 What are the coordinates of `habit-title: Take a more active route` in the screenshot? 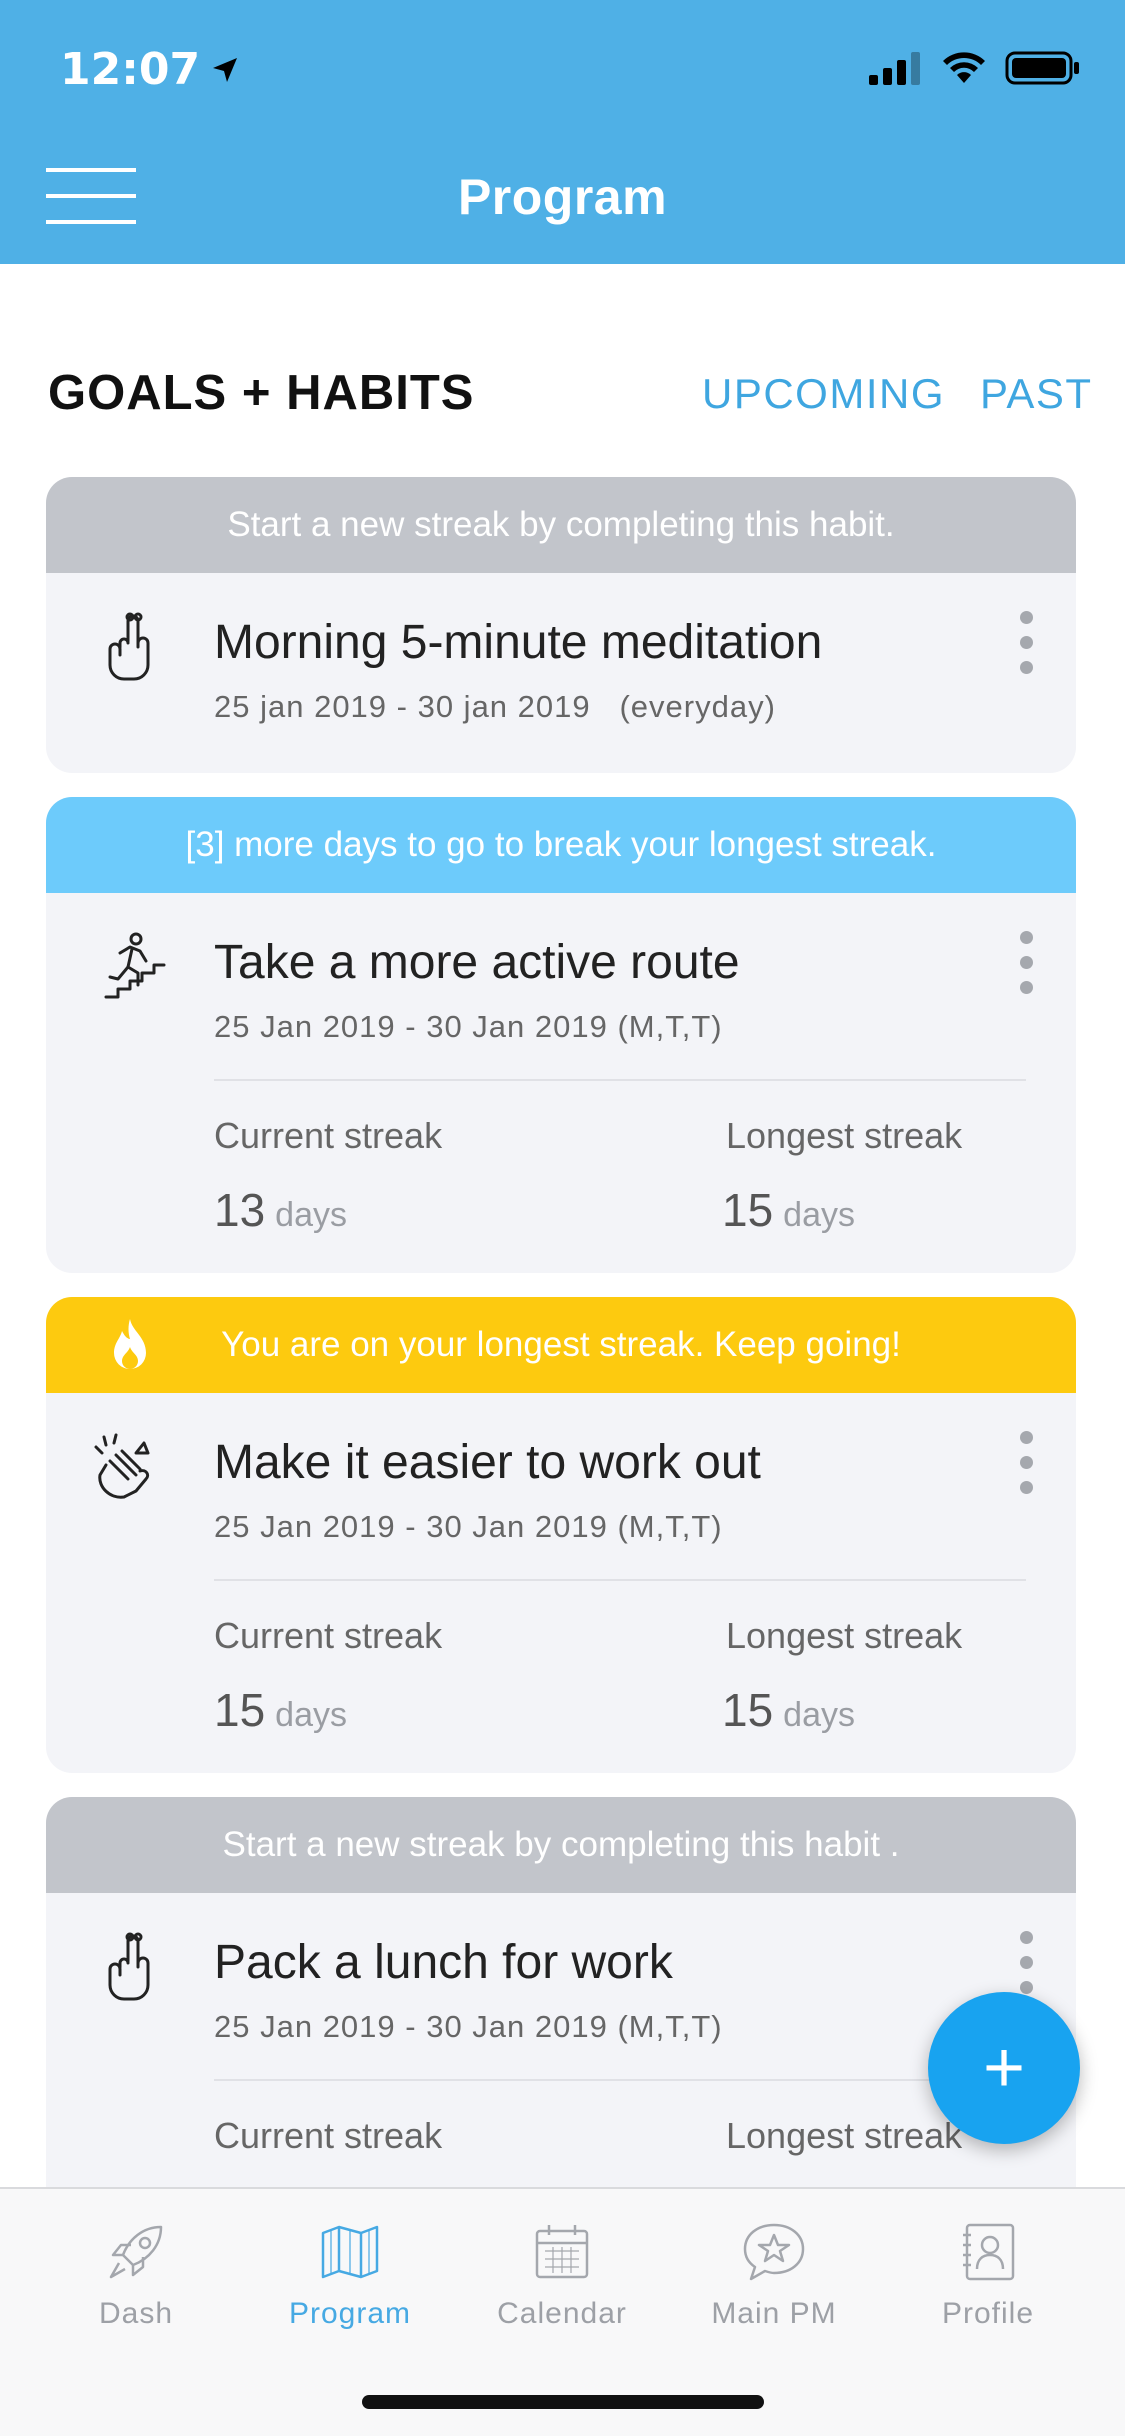 It's located at (477, 962).